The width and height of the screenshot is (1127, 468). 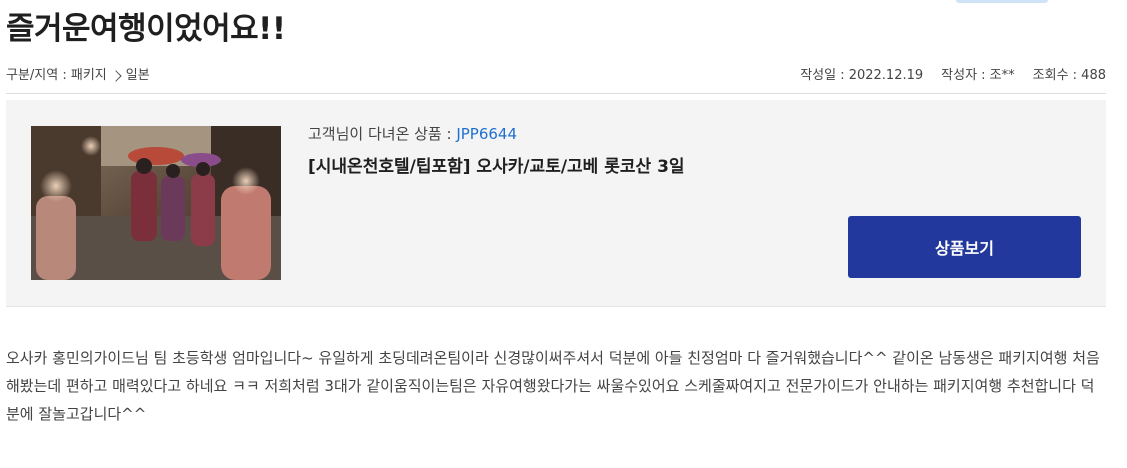 I want to click on product-label: 고객님이 다녀온 상품 :, so click(x=382, y=134).